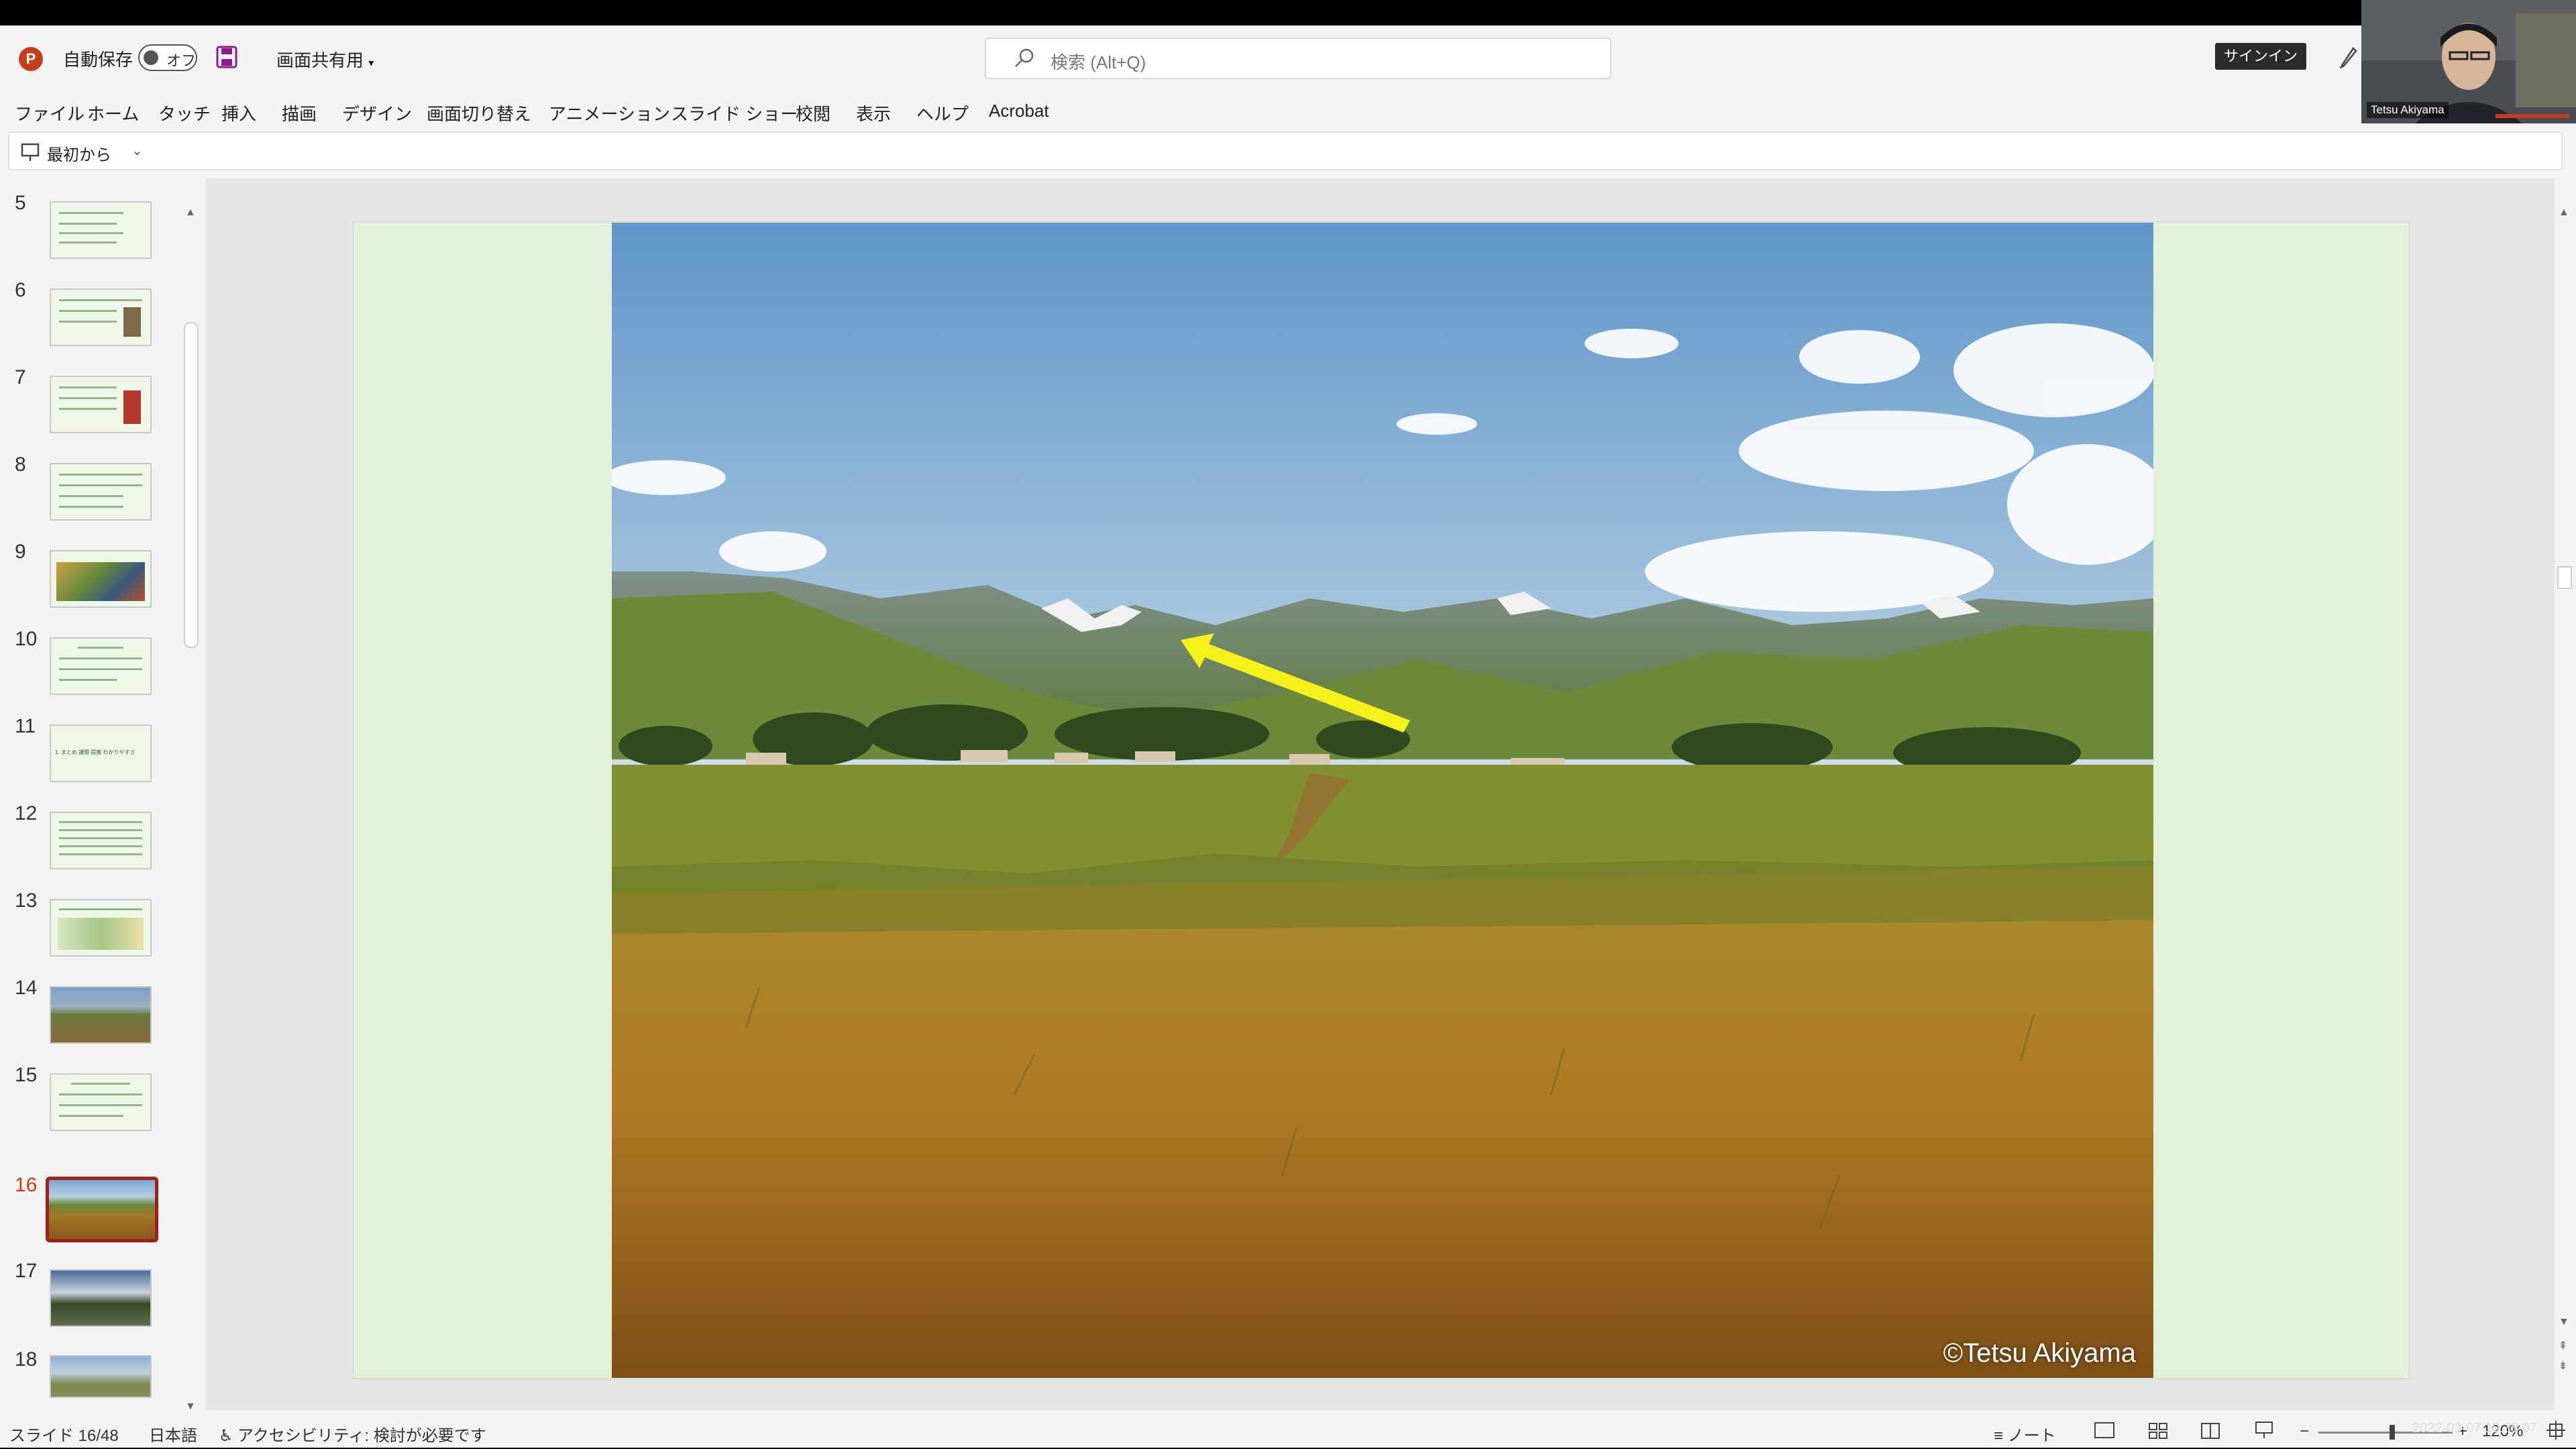 This screenshot has width=2576, height=1449. Describe the element at coordinates (361, 1436) in the screenshot. I see `accessibility-text: アクセシビリティ: 検討が必要です` at that location.